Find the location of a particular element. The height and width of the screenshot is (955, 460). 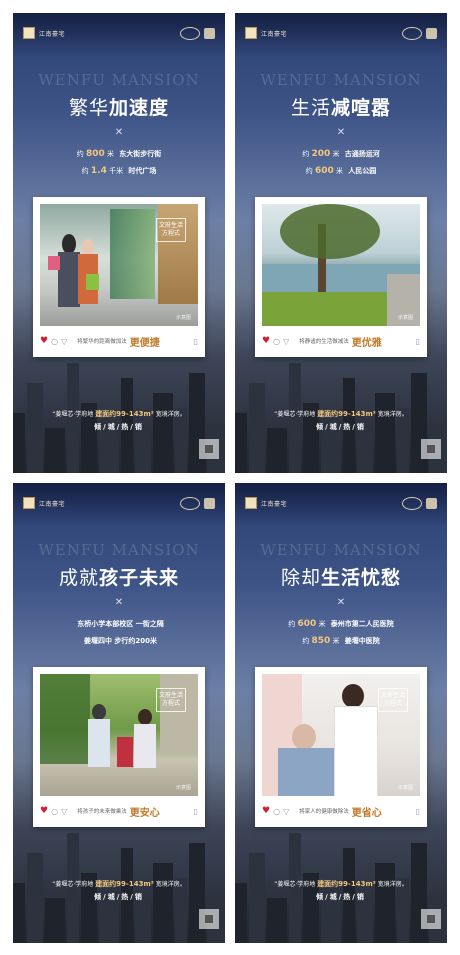

info-block: 约 200 米 古通扬运河 约 600 米 人民公园 is located at coordinates (341, 163).